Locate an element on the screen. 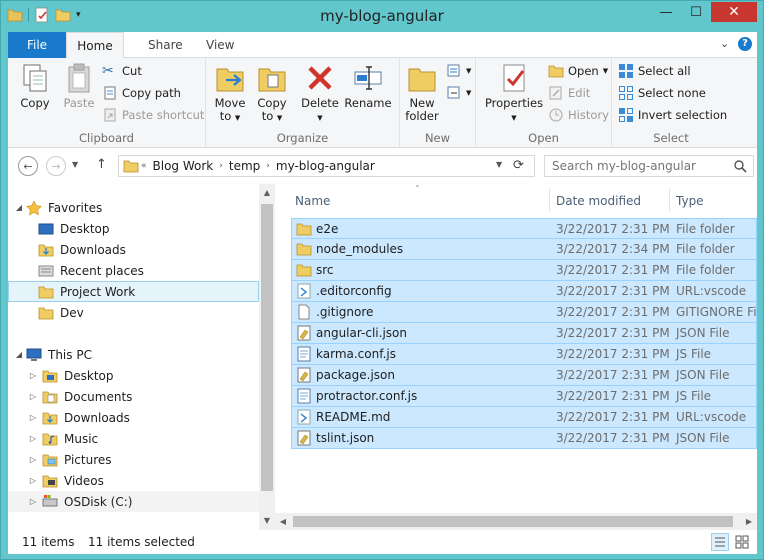  item-count: 11 items is located at coordinates (48, 542).